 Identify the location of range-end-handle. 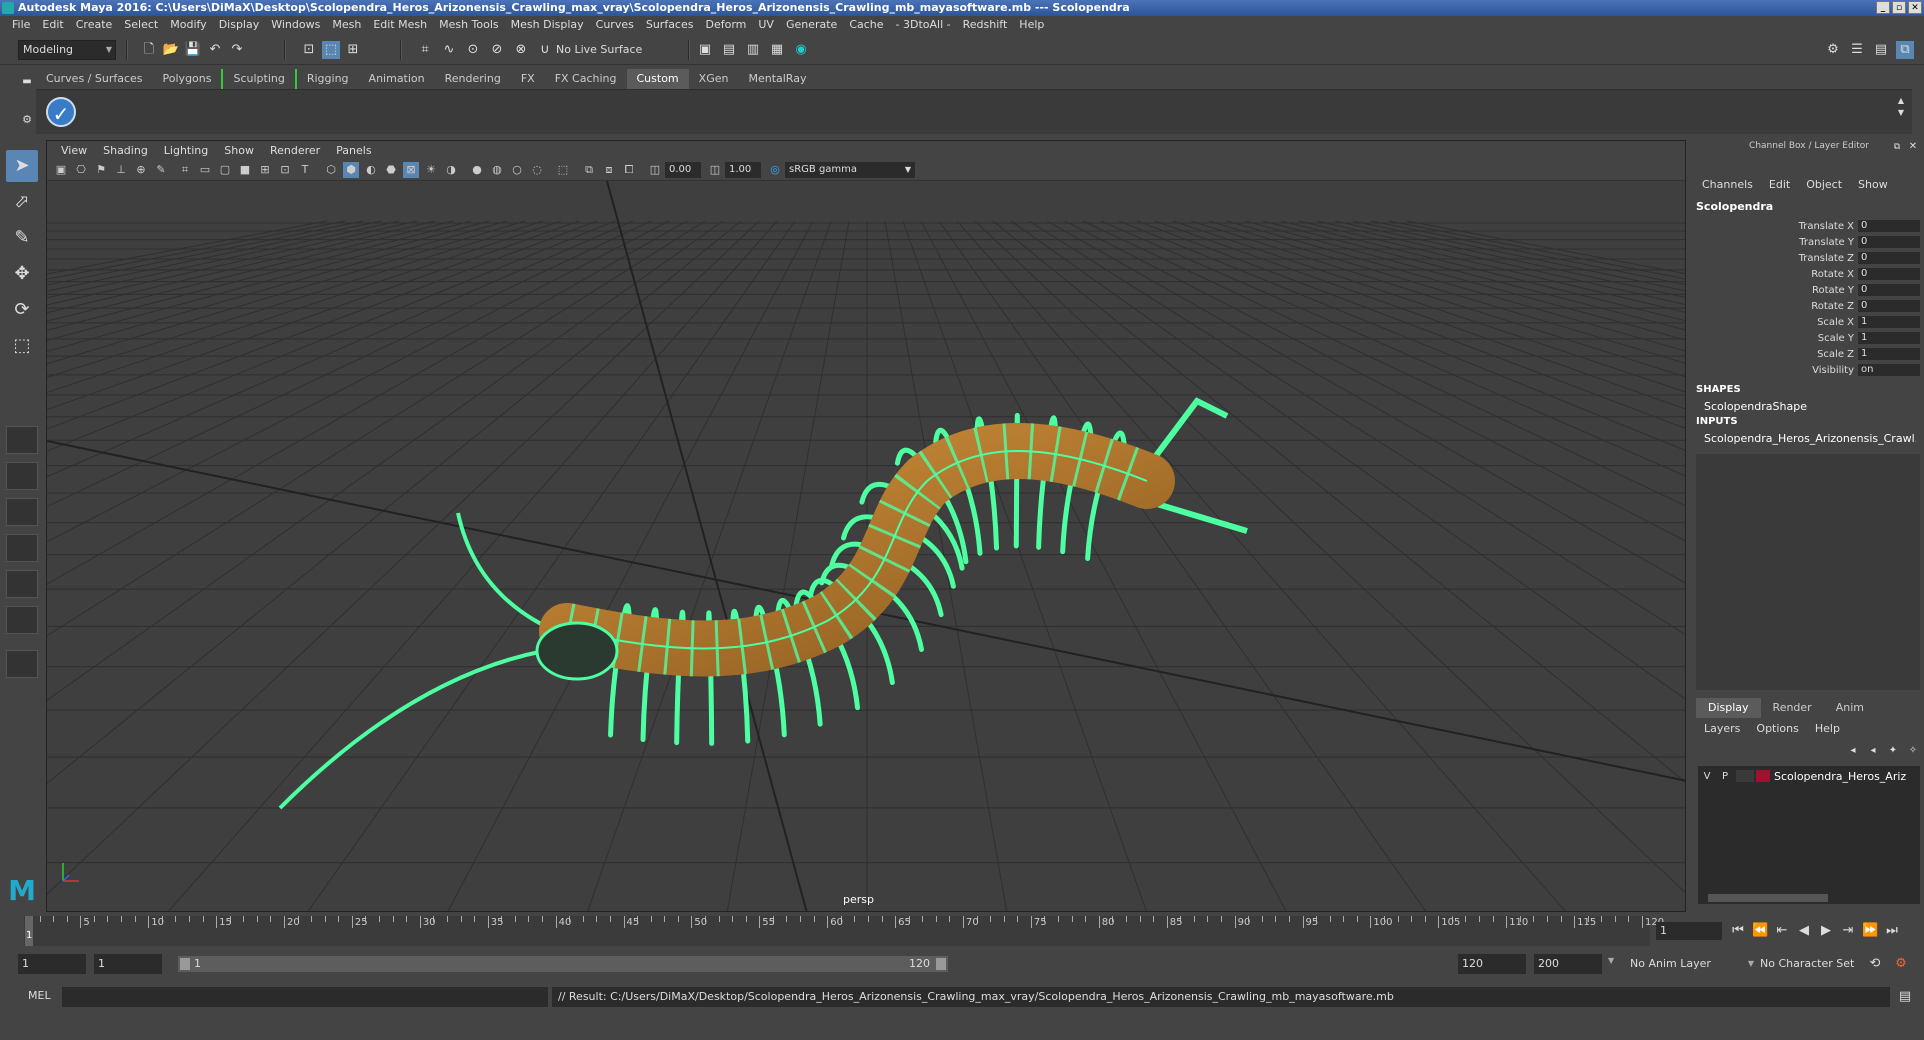
(941, 964).